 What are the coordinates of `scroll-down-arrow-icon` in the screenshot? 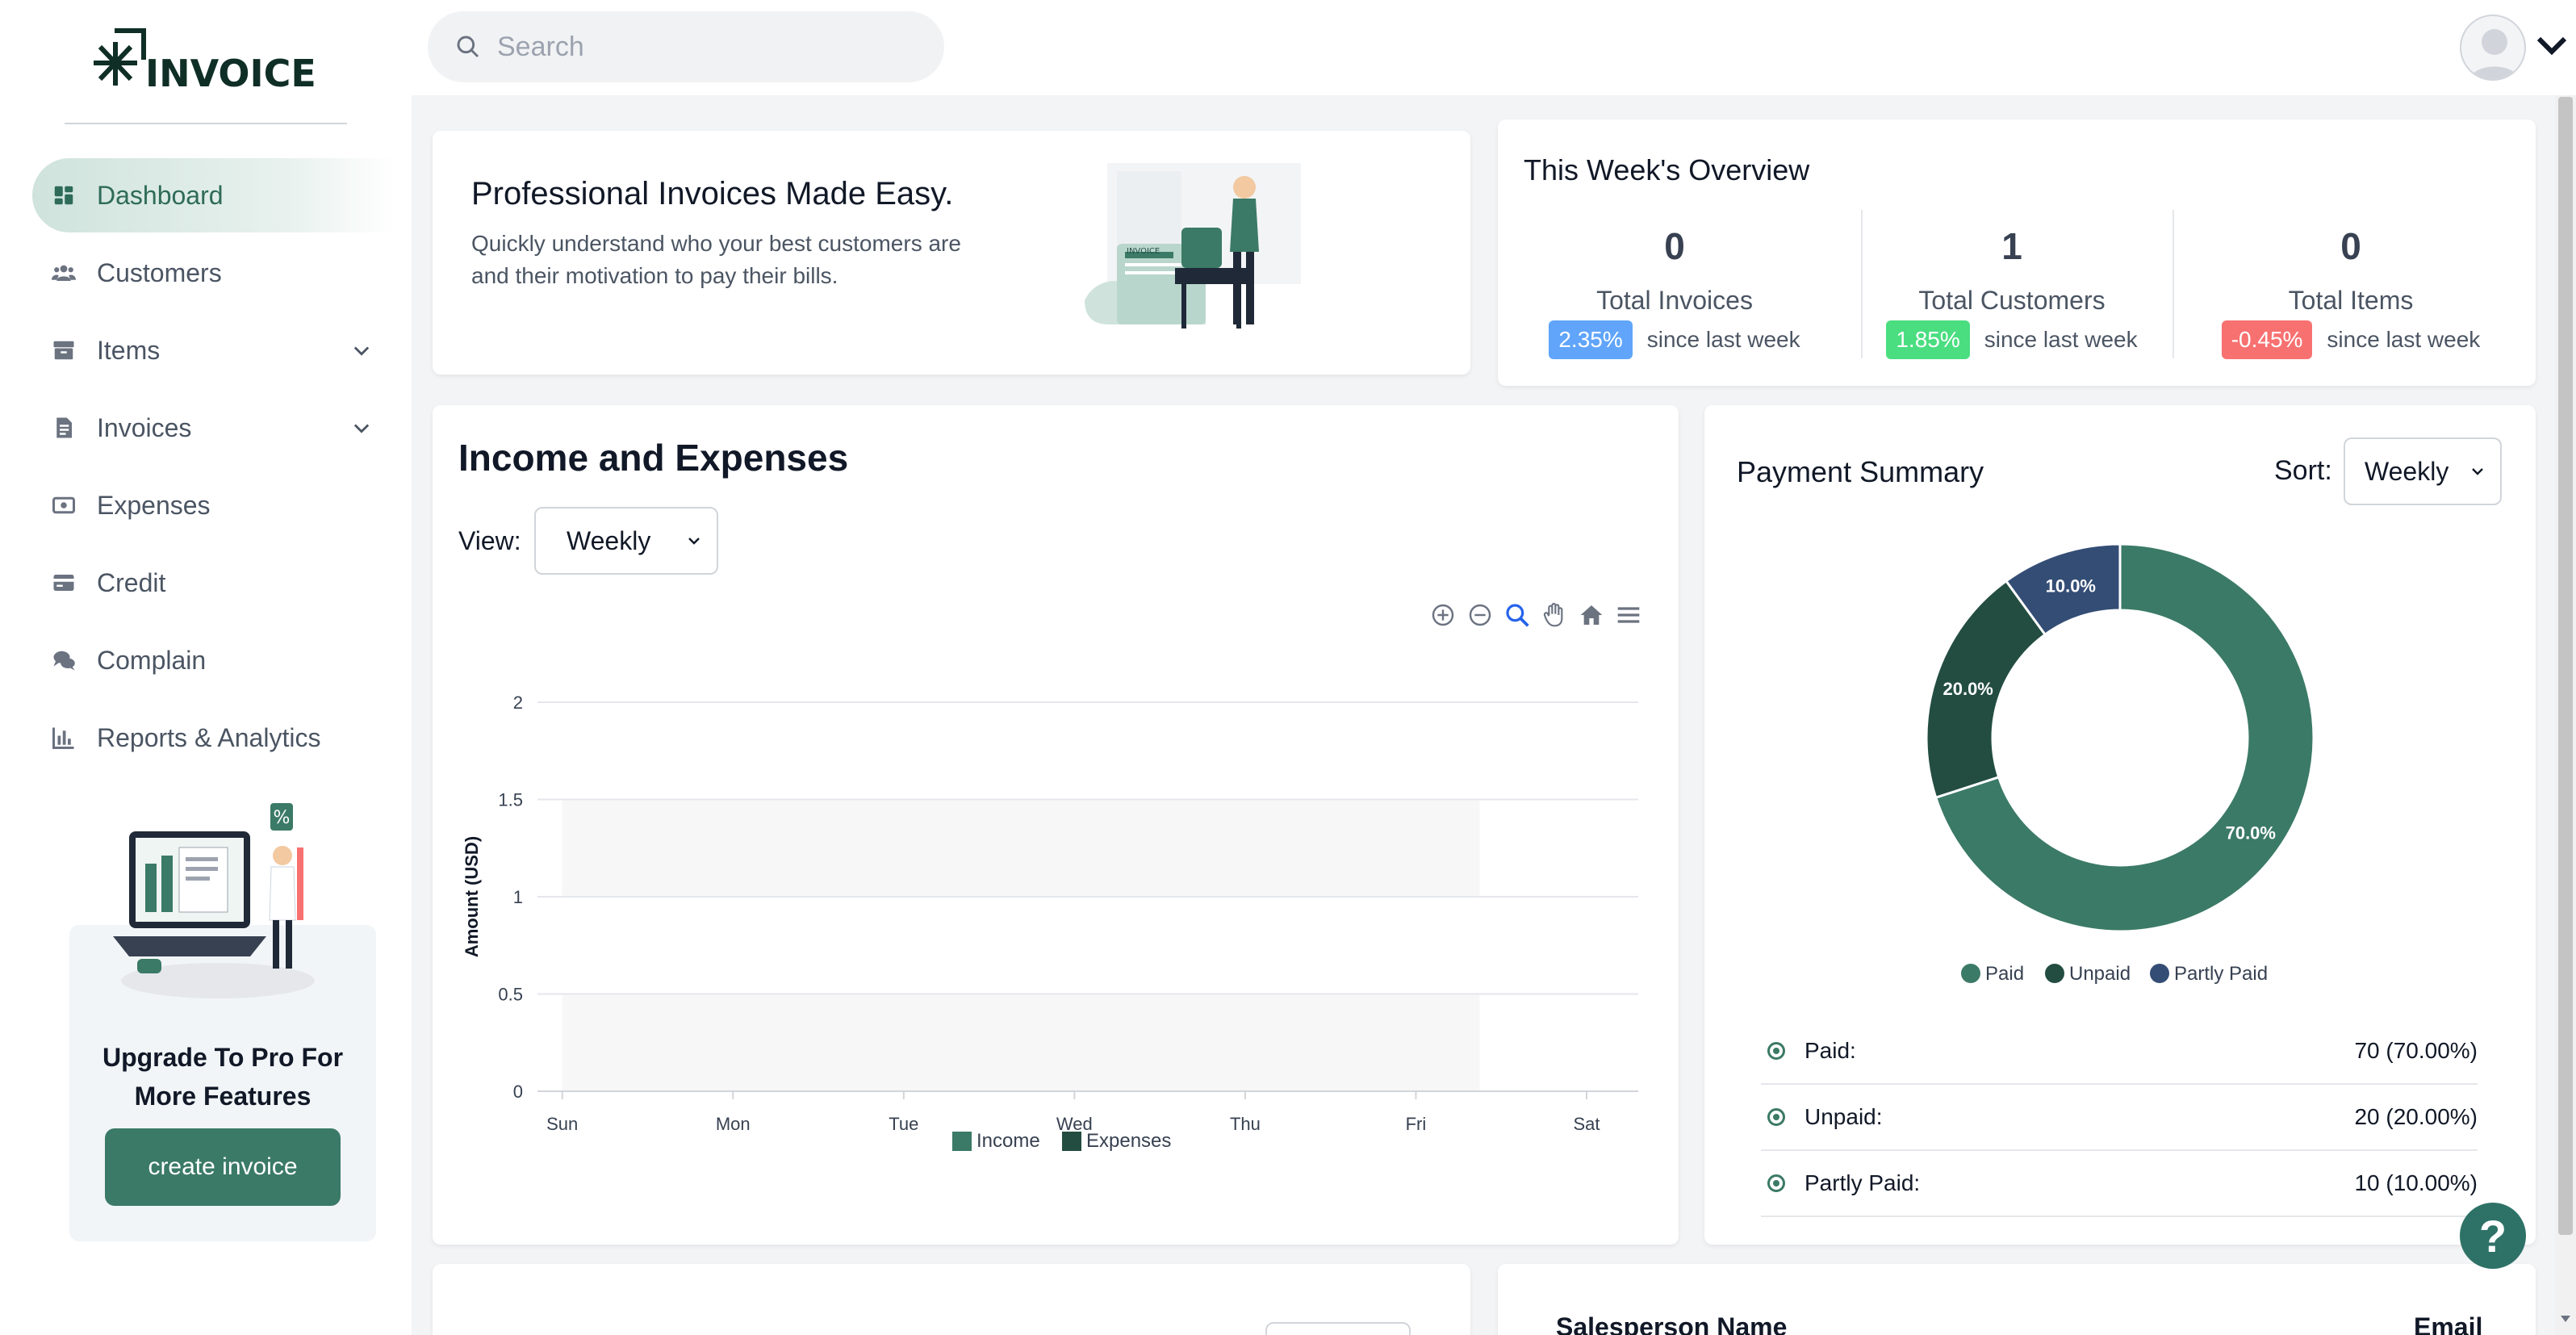 It's located at (2565, 1319).